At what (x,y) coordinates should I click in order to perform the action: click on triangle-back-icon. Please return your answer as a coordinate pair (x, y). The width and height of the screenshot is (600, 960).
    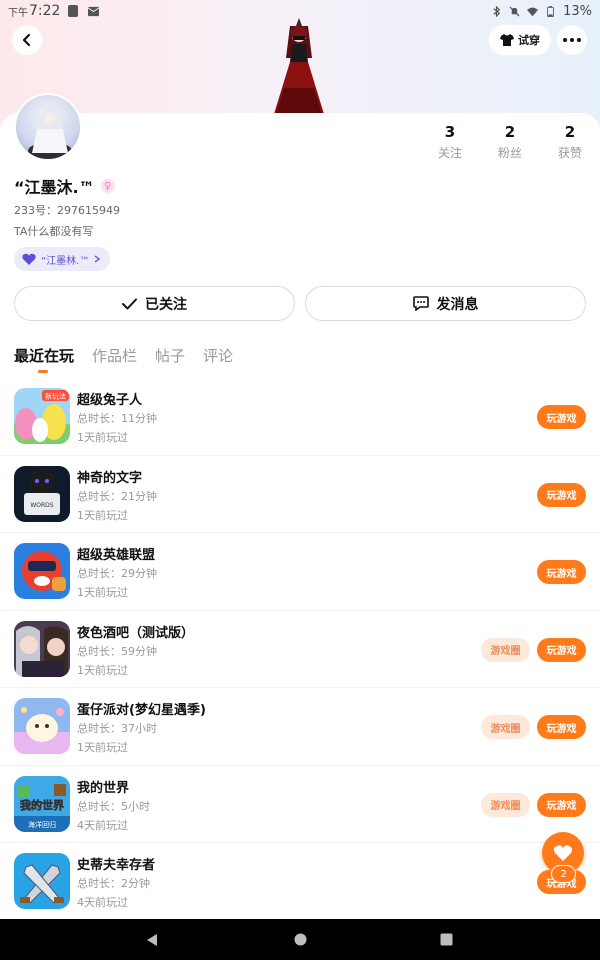
    Looking at the image, I should click on (152, 939).